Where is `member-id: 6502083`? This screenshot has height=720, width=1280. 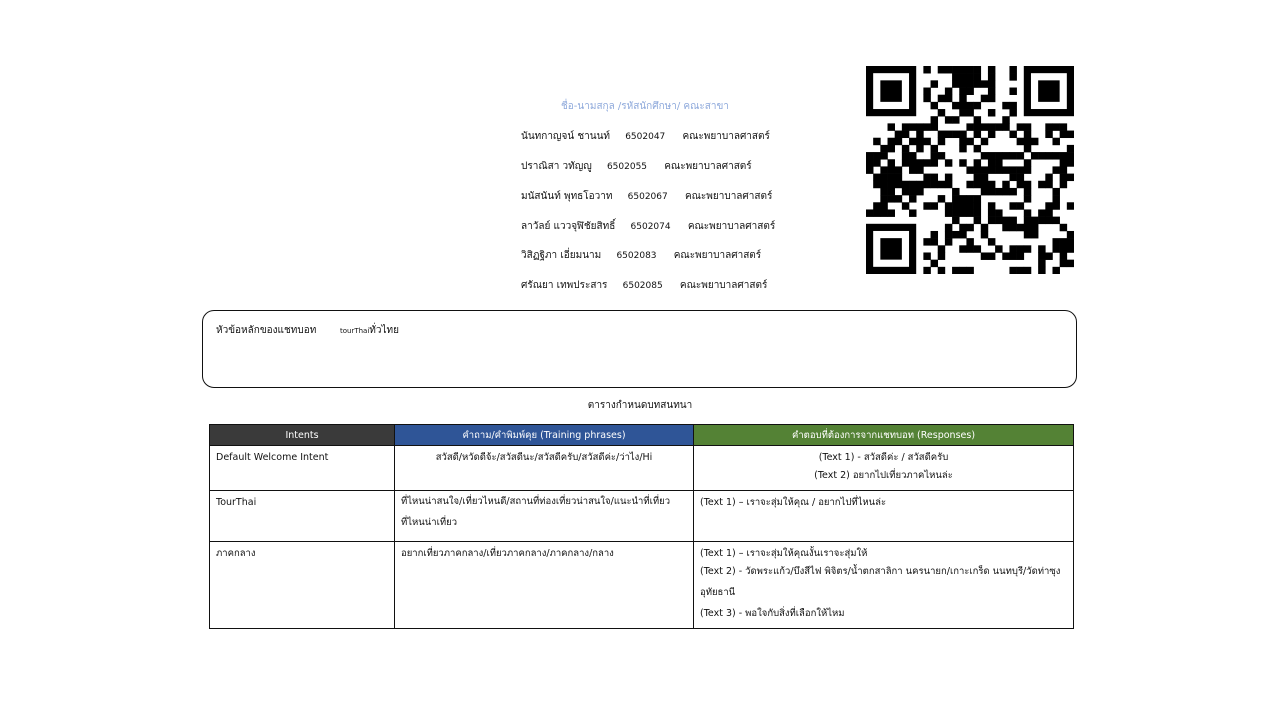 member-id: 6502083 is located at coordinates (636, 256).